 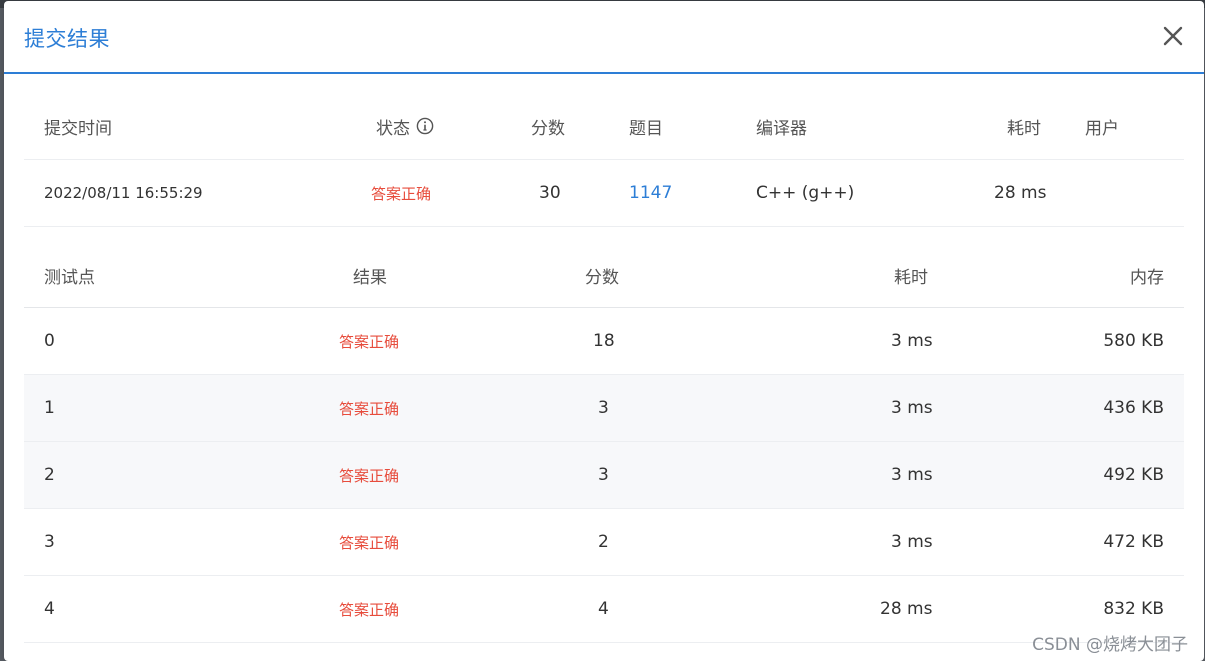 I want to click on case-score: 18, so click(x=604, y=341).